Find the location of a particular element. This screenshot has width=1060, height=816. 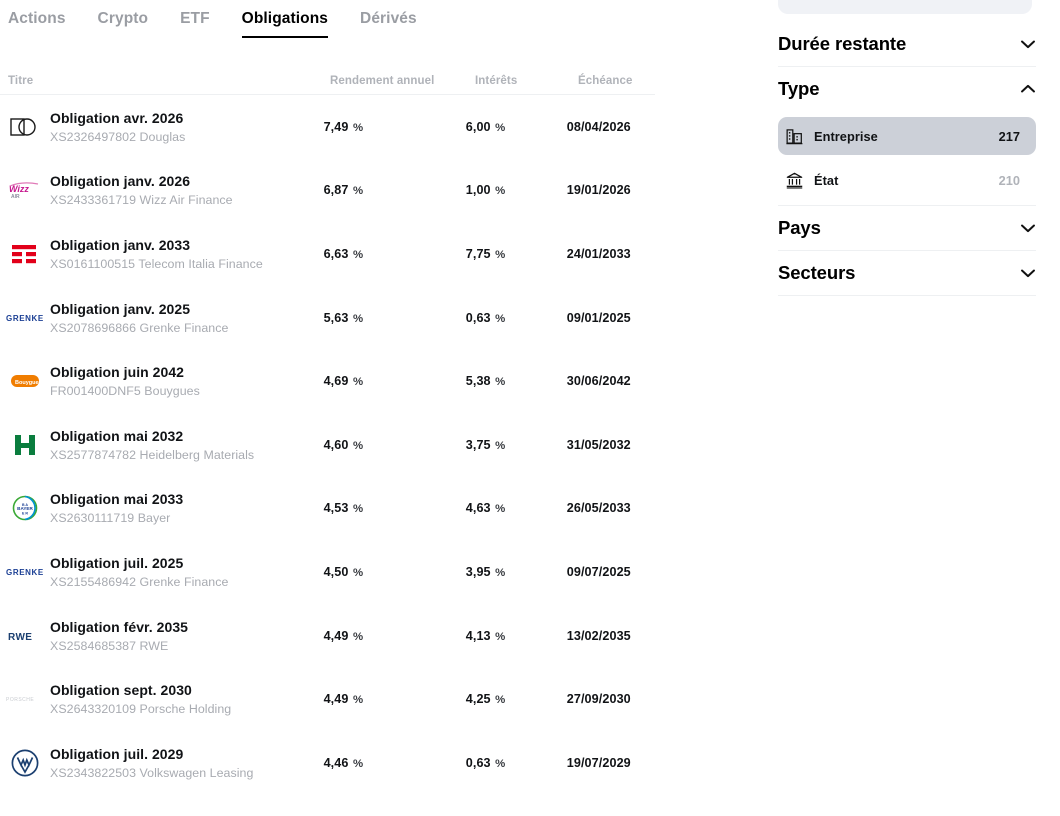

filter-header: Durée restante is located at coordinates (907, 44).